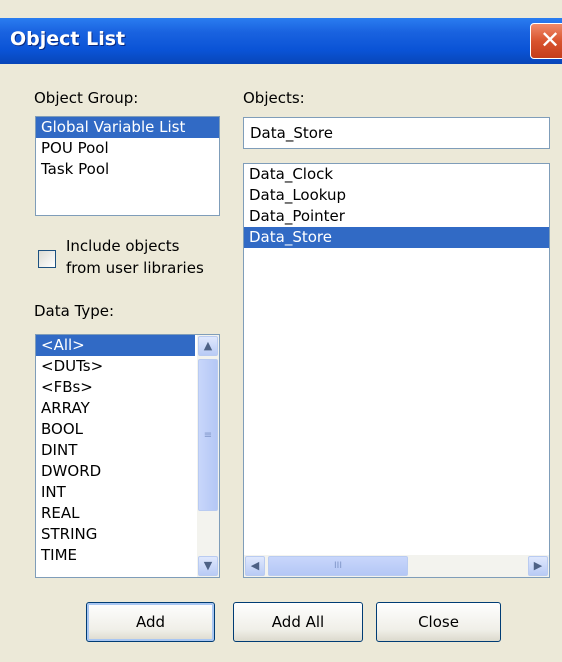 The height and width of the screenshot is (662, 562). What do you see at coordinates (127, 387) in the screenshot?
I see `data-type-item: <FBs>` at bounding box center [127, 387].